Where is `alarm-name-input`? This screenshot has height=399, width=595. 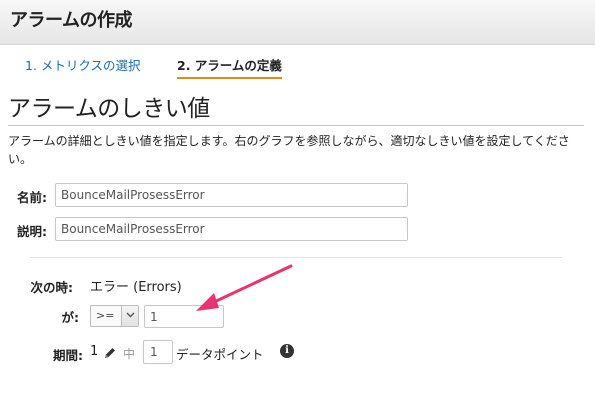 alarm-name-input is located at coordinates (231, 195).